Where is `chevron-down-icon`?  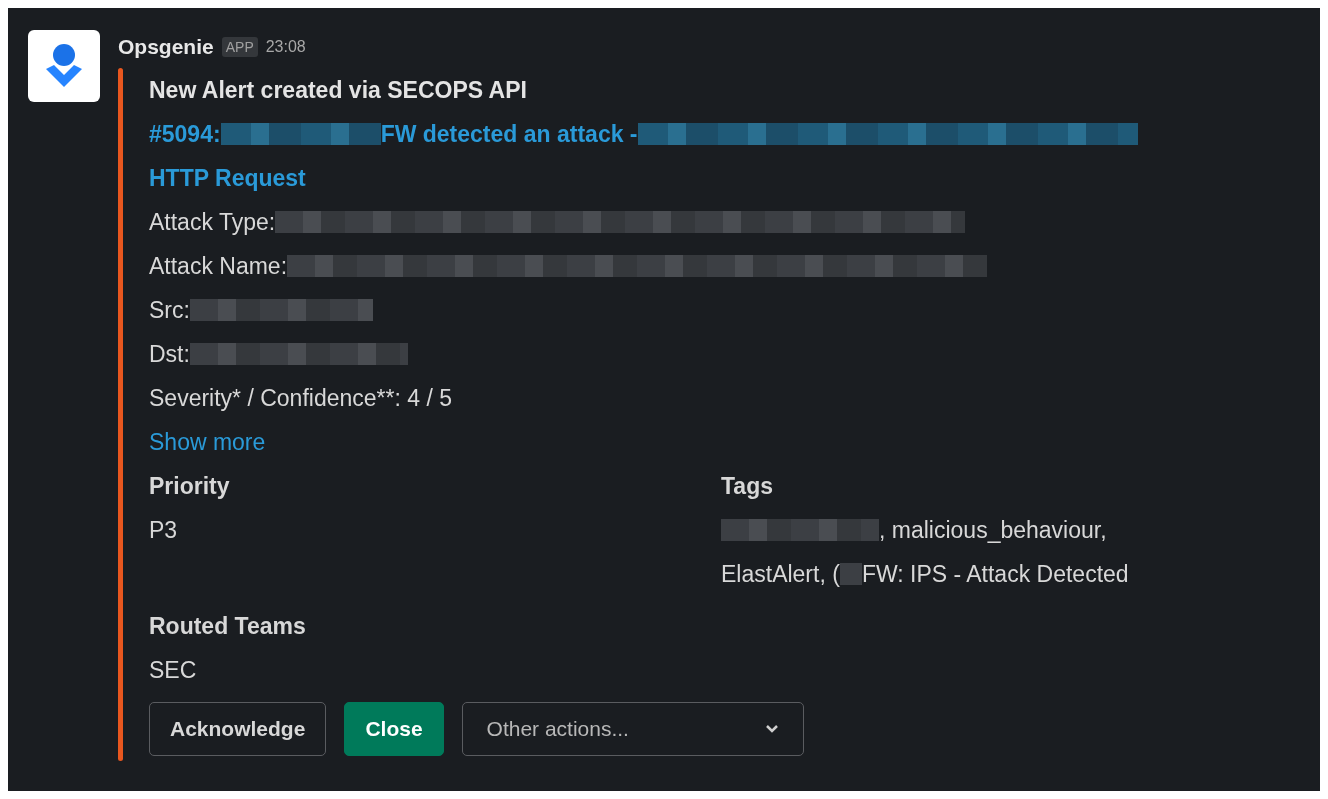
chevron-down-icon is located at coordinates (771, 729).